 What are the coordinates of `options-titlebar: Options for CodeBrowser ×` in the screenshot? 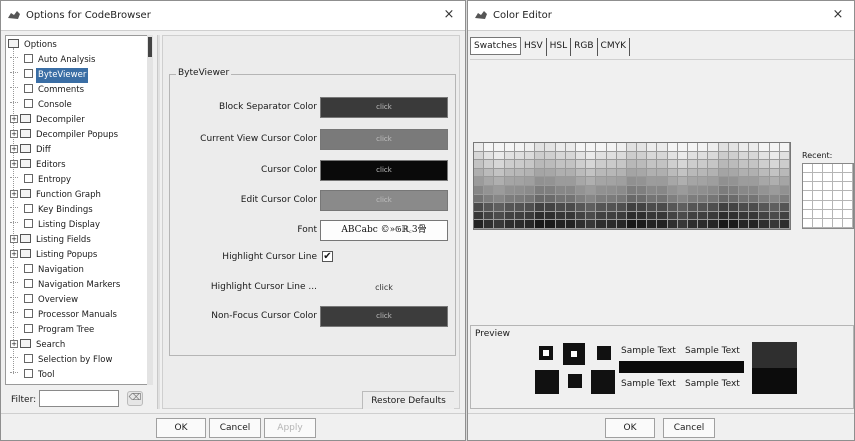 It's located at (233, 16).